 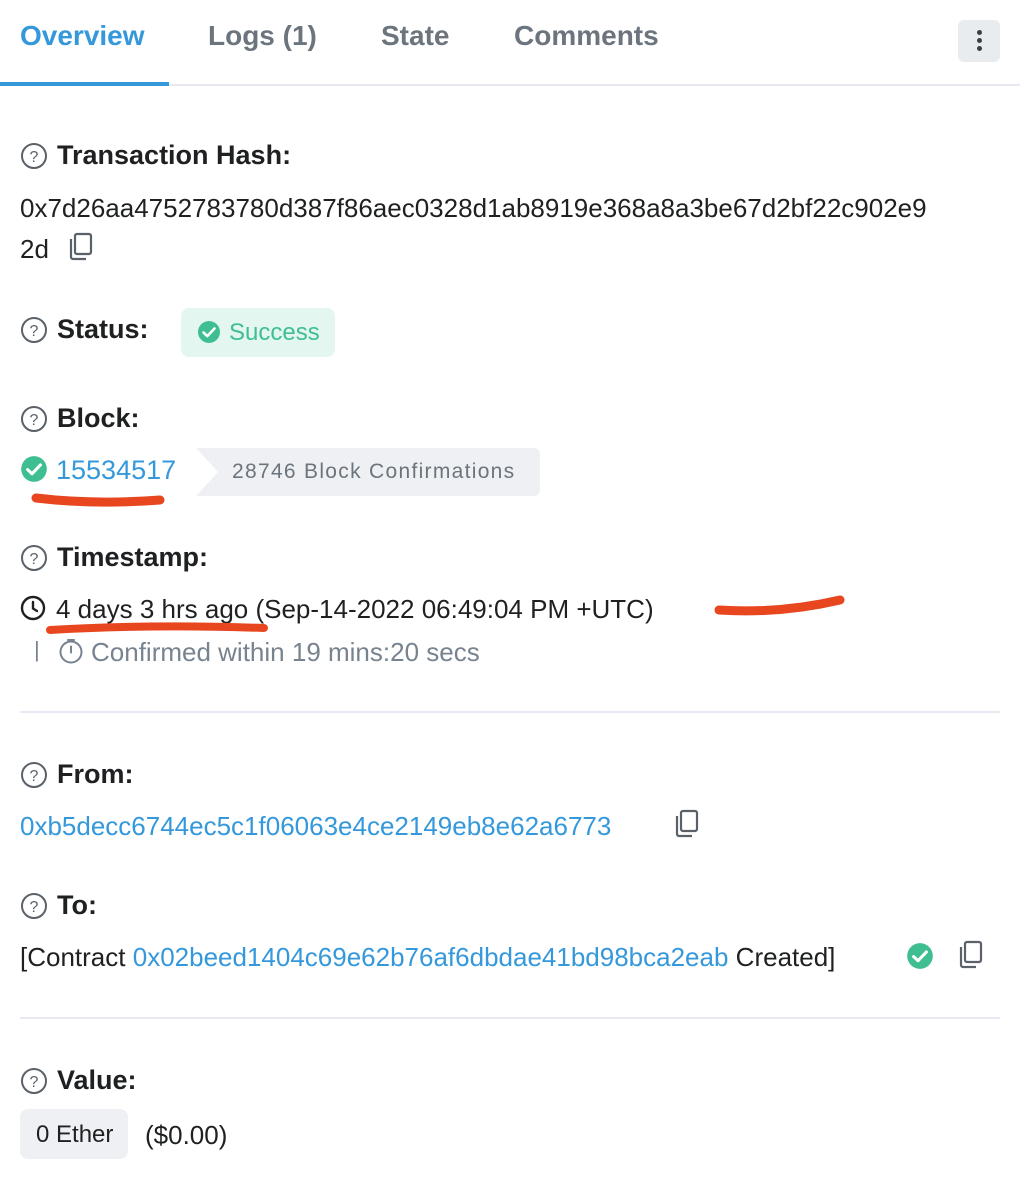 I want to click on tab-overview: Overview, so click(x=82, y=36).